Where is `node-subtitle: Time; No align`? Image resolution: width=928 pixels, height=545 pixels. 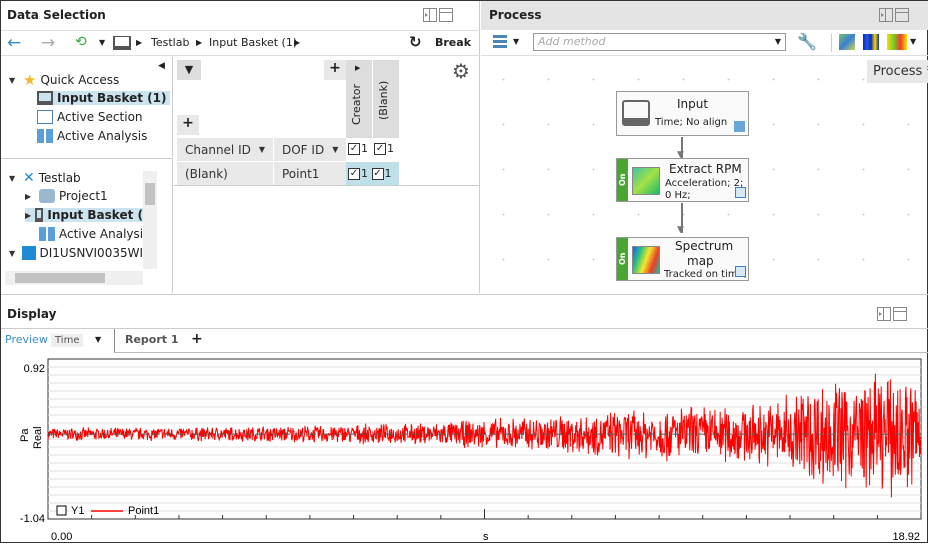 node-subtitle: Time; No align is located at coordinates (691, 122).